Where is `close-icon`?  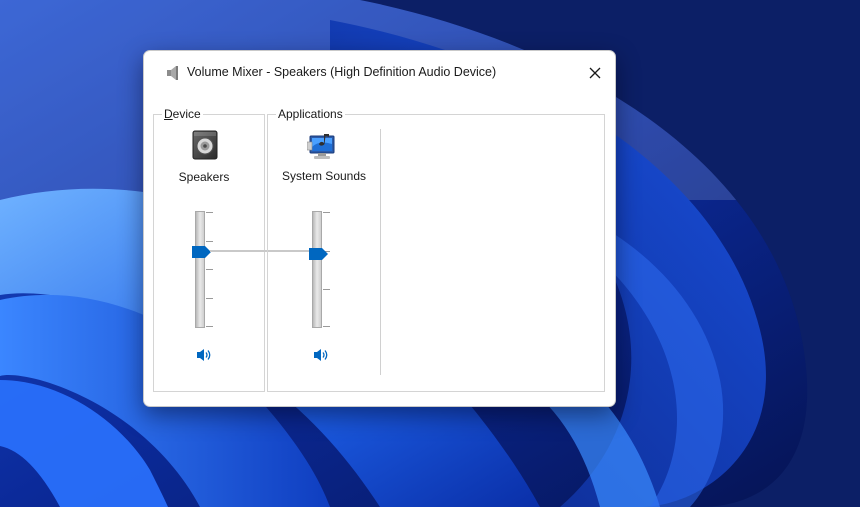
close-icon is located at coordinates (595, 73).